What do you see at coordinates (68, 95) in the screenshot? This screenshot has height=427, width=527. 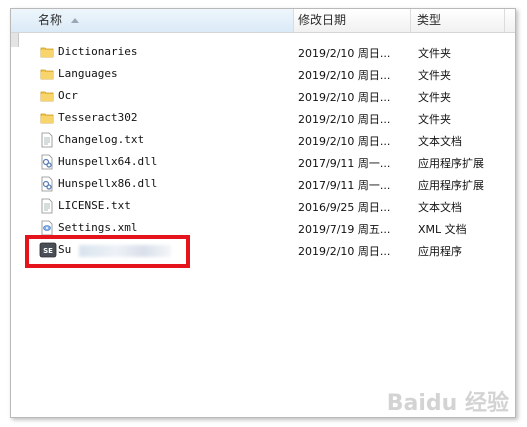 I see `file-name: Ocr` at bounding box center [68, 95].